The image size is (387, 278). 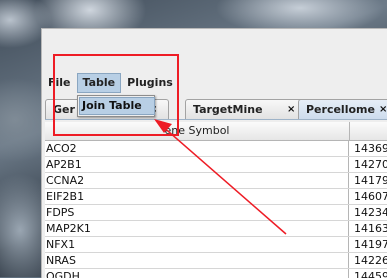 I want to click on cell-id: 14607, so click(x=369, y=196).